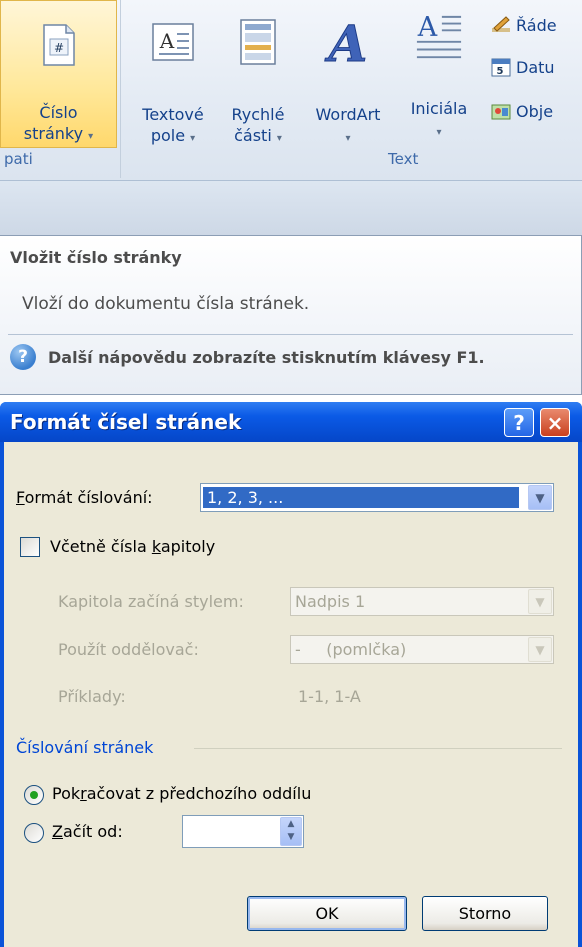  What do you see at coordinates (156, 546) in the screenshot?
I see `include-chapter-accesskey: k` at bounding box center [156, 546].